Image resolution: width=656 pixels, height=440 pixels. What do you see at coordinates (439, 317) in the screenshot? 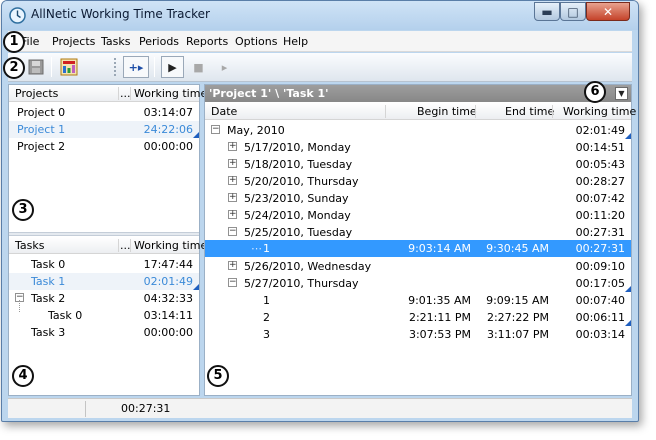
I see `detail-begin: 2:21:11 PM` at bounding box center [439, 317].